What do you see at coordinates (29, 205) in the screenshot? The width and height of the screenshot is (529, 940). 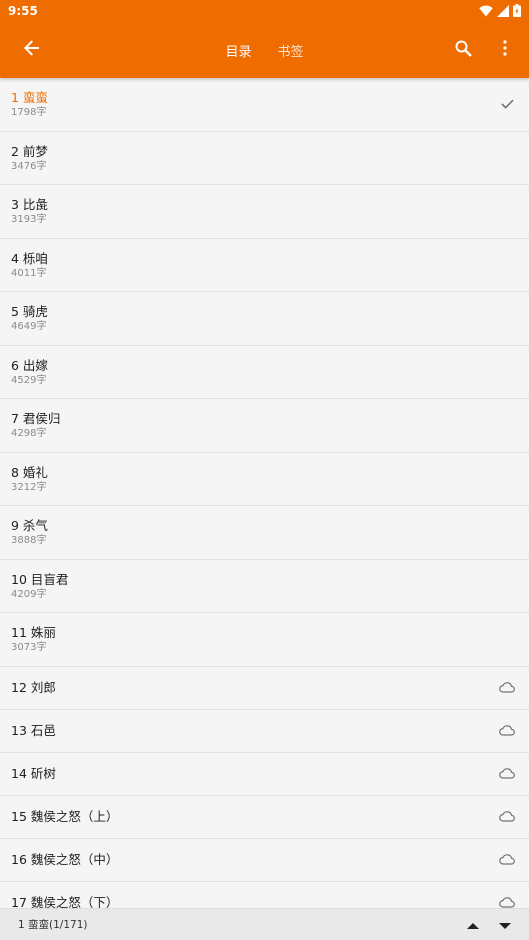 I see `chapter-title: 3 比彘` at bounding box center [29, 205].